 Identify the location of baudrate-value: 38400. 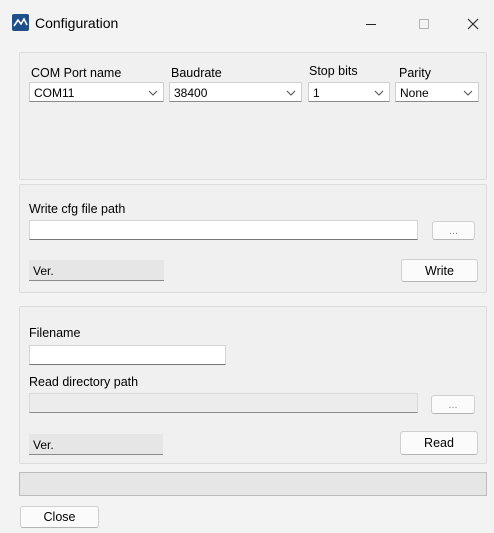
(191, 93).